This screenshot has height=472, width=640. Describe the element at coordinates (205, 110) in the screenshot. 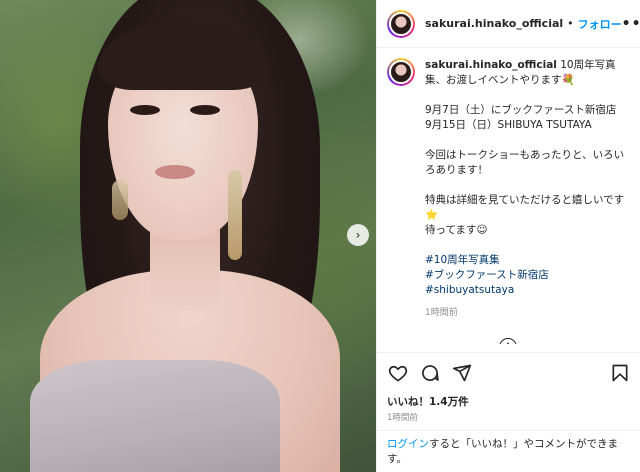

I see `photo-eye-right` at that location.